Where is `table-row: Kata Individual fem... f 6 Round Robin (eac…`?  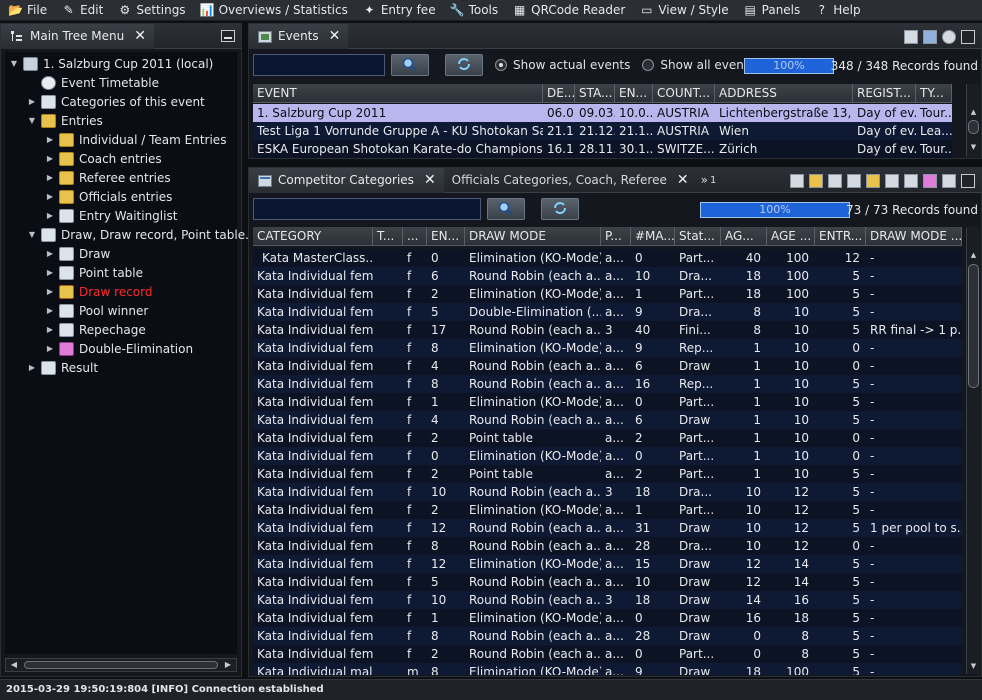 table-row: Kata Individual fem... f 6 Round Robin (eac… is located at coordinates (607, 276).